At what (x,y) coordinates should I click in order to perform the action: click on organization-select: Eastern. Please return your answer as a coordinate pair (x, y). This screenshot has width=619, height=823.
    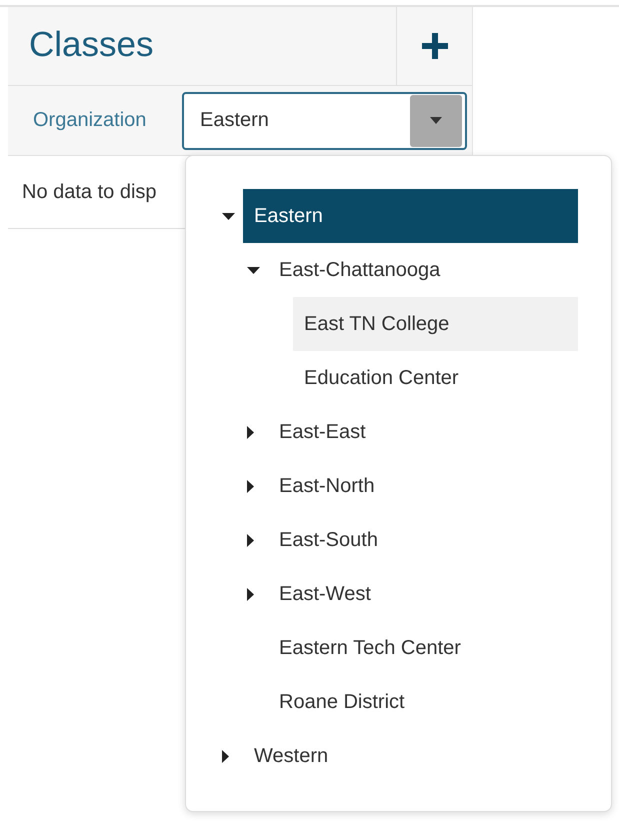
    Looking at the image, I should click on (324, 121).